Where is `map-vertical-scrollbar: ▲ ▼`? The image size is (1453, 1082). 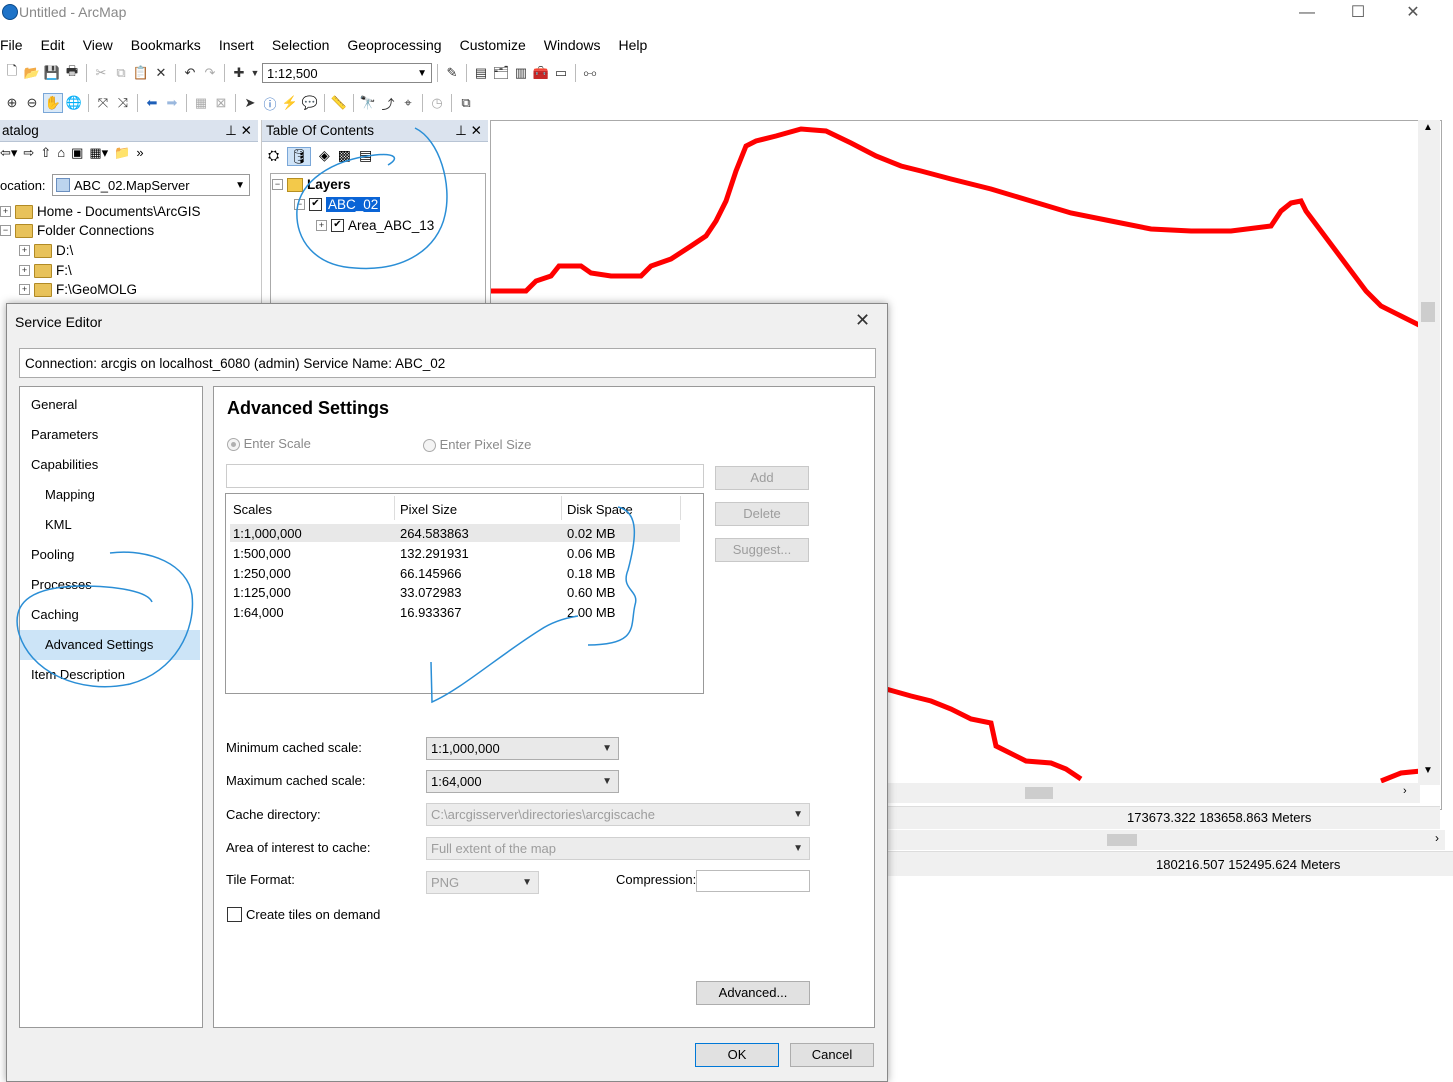 map-vertical-scrollbar: ▲ ▼ is located at coordinates (1429, 452).